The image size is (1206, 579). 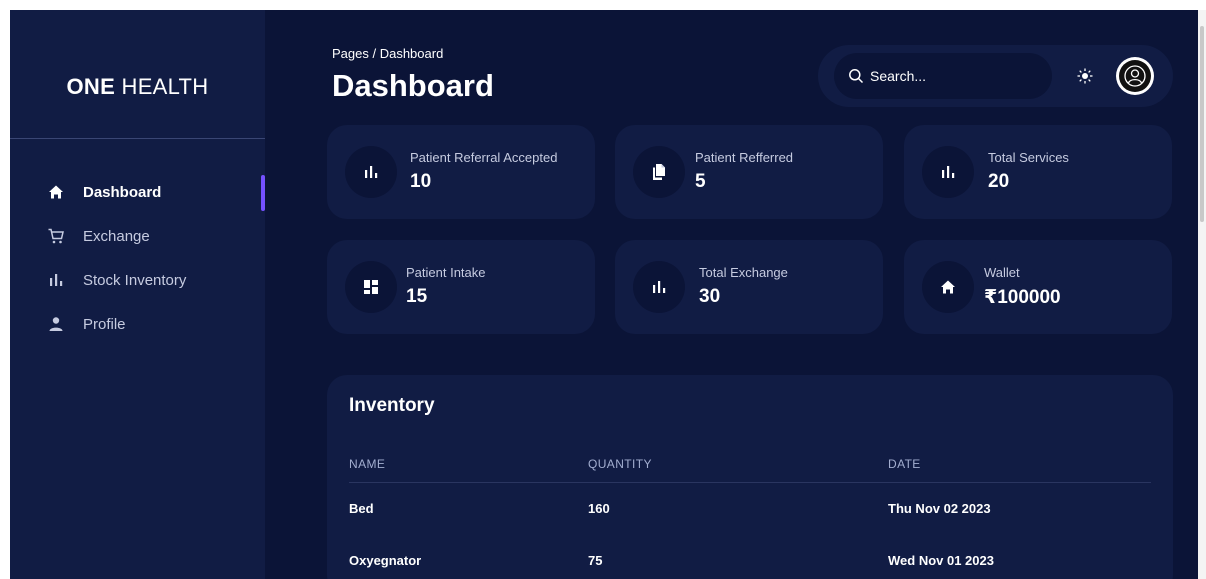 I want to click on sidebar-divider, so click(x=137, y=138).